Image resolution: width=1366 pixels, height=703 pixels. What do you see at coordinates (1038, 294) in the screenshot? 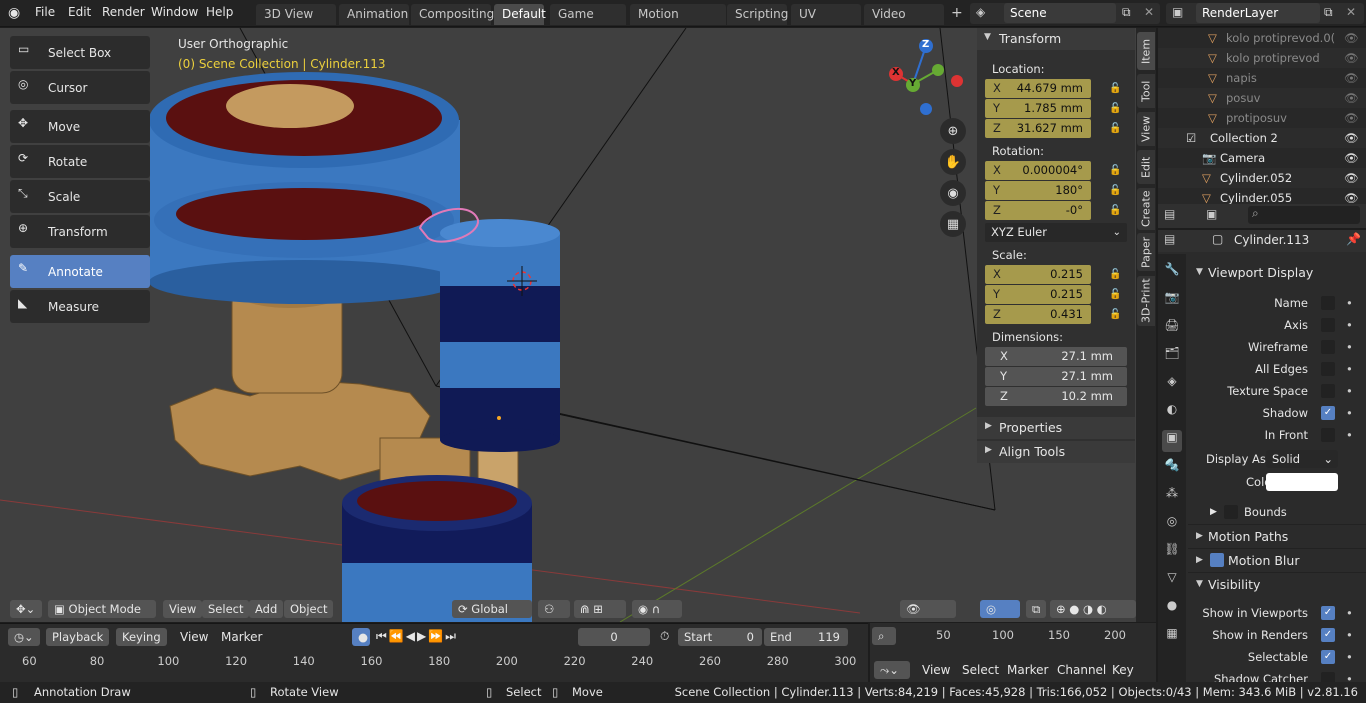
I see `scale-y-field: Y 0.215` at bounding box center [1038, 294].